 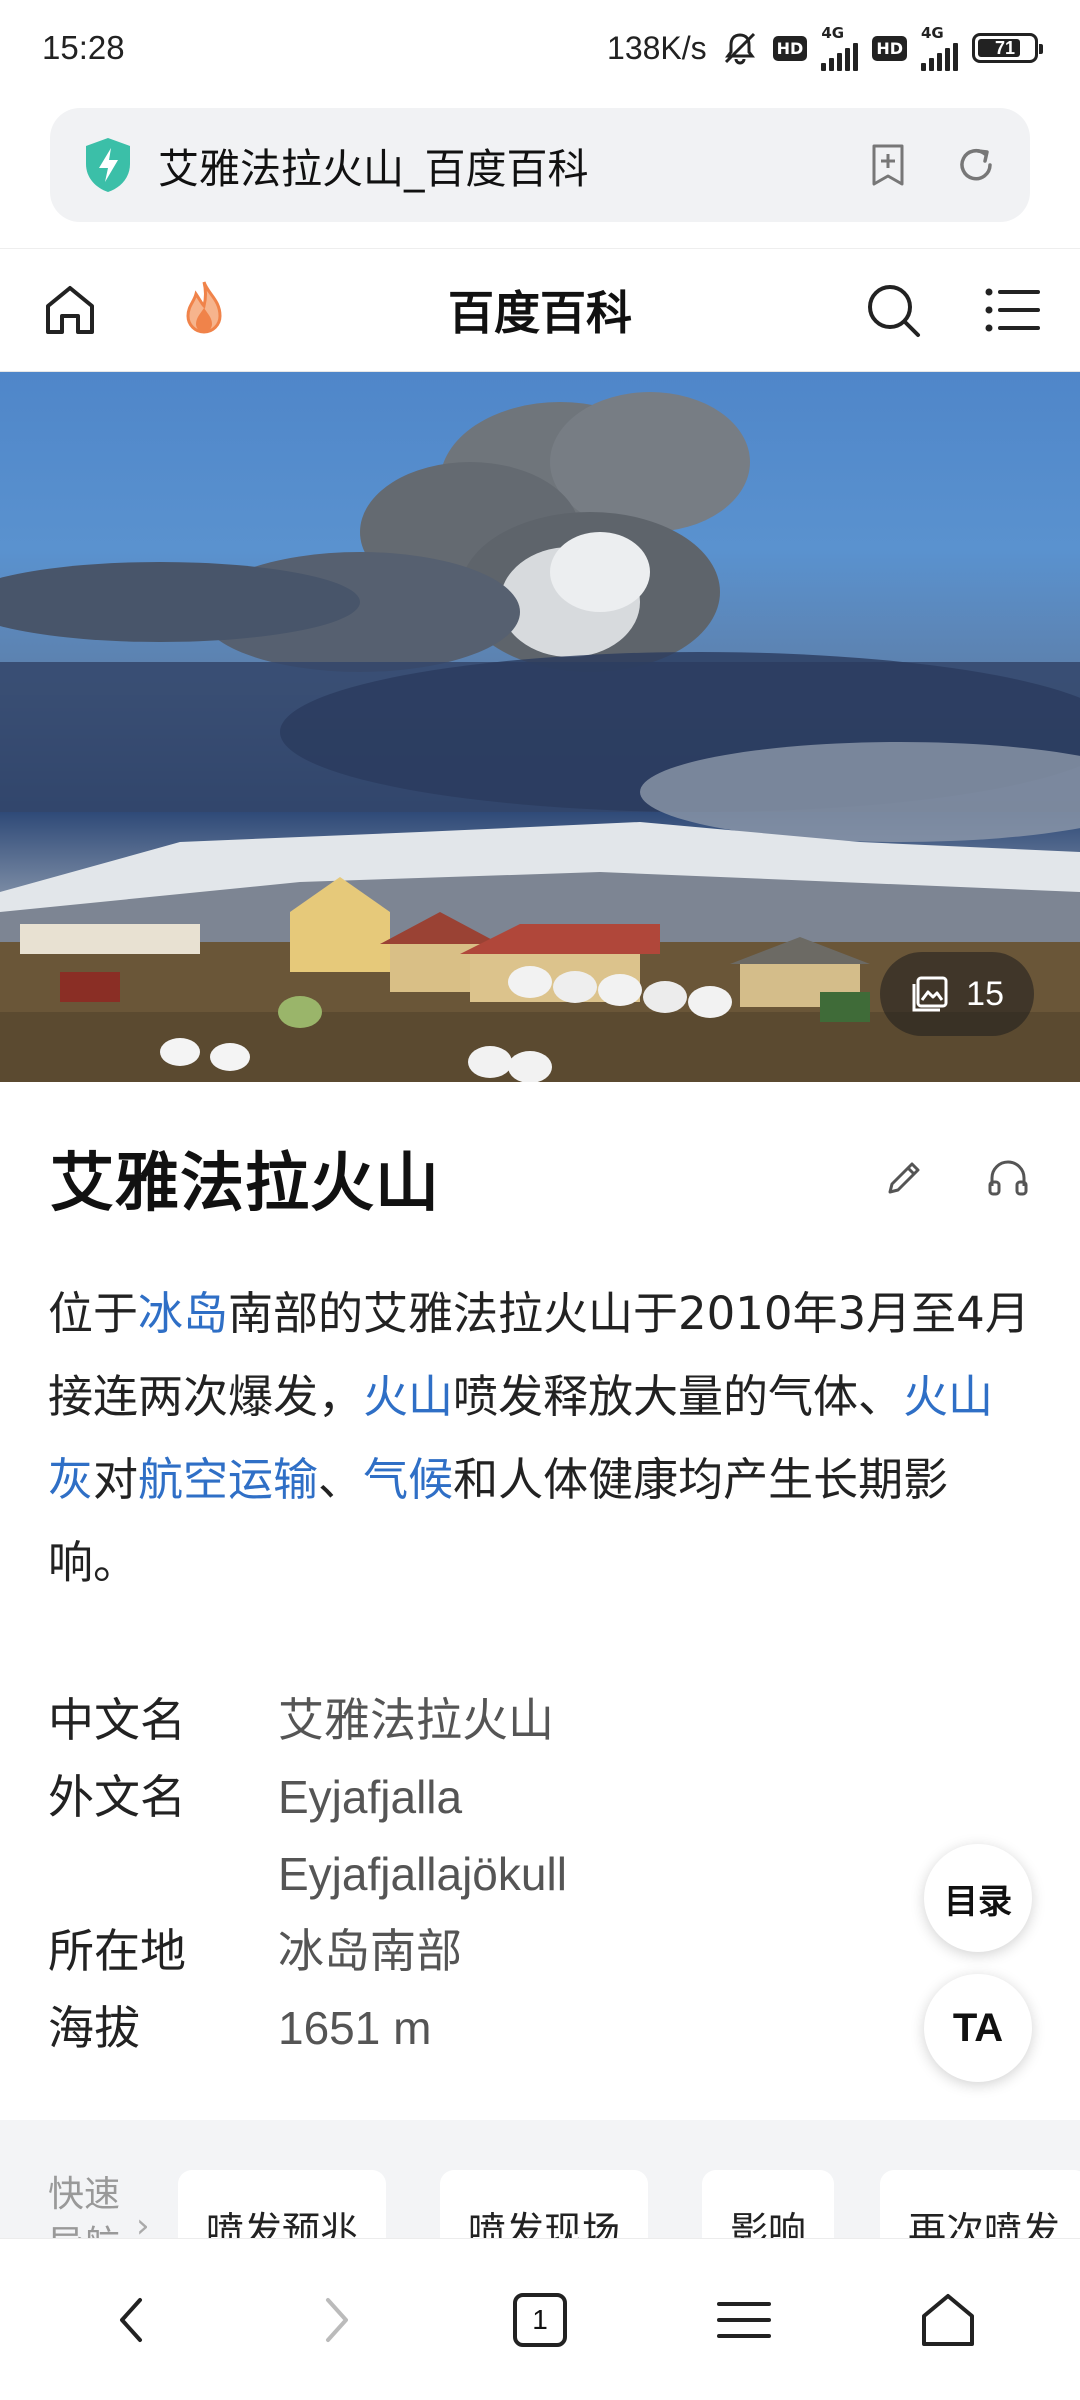 What do you see at coordinates (498, 1836) in the screenshot?
I see `infobox-row: 外文名 Eyjafjalla Eyjafjallajökull` at bounding box center [498, 1836].